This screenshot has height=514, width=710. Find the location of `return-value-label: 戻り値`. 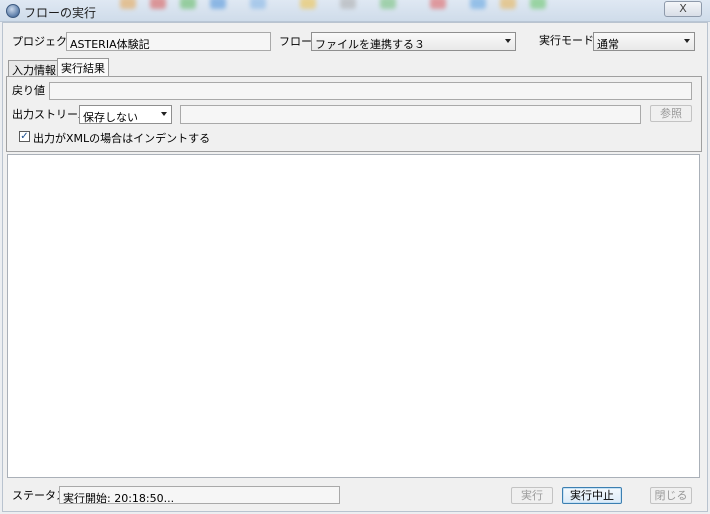

return-value-label: 戻り値 is located at coordinates (28, 90).